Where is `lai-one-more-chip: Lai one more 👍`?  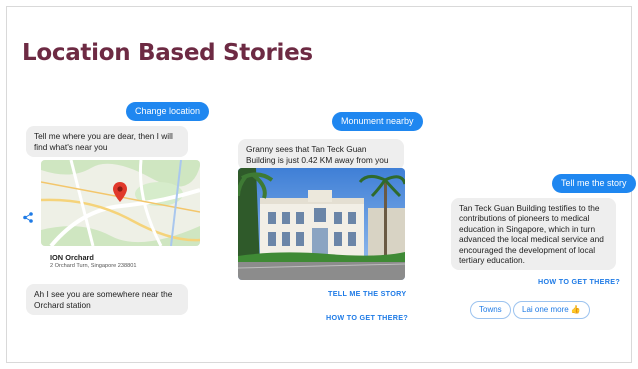 lai-one-more-chip: Lai one more 👍 is located at coordinates (551, 310).